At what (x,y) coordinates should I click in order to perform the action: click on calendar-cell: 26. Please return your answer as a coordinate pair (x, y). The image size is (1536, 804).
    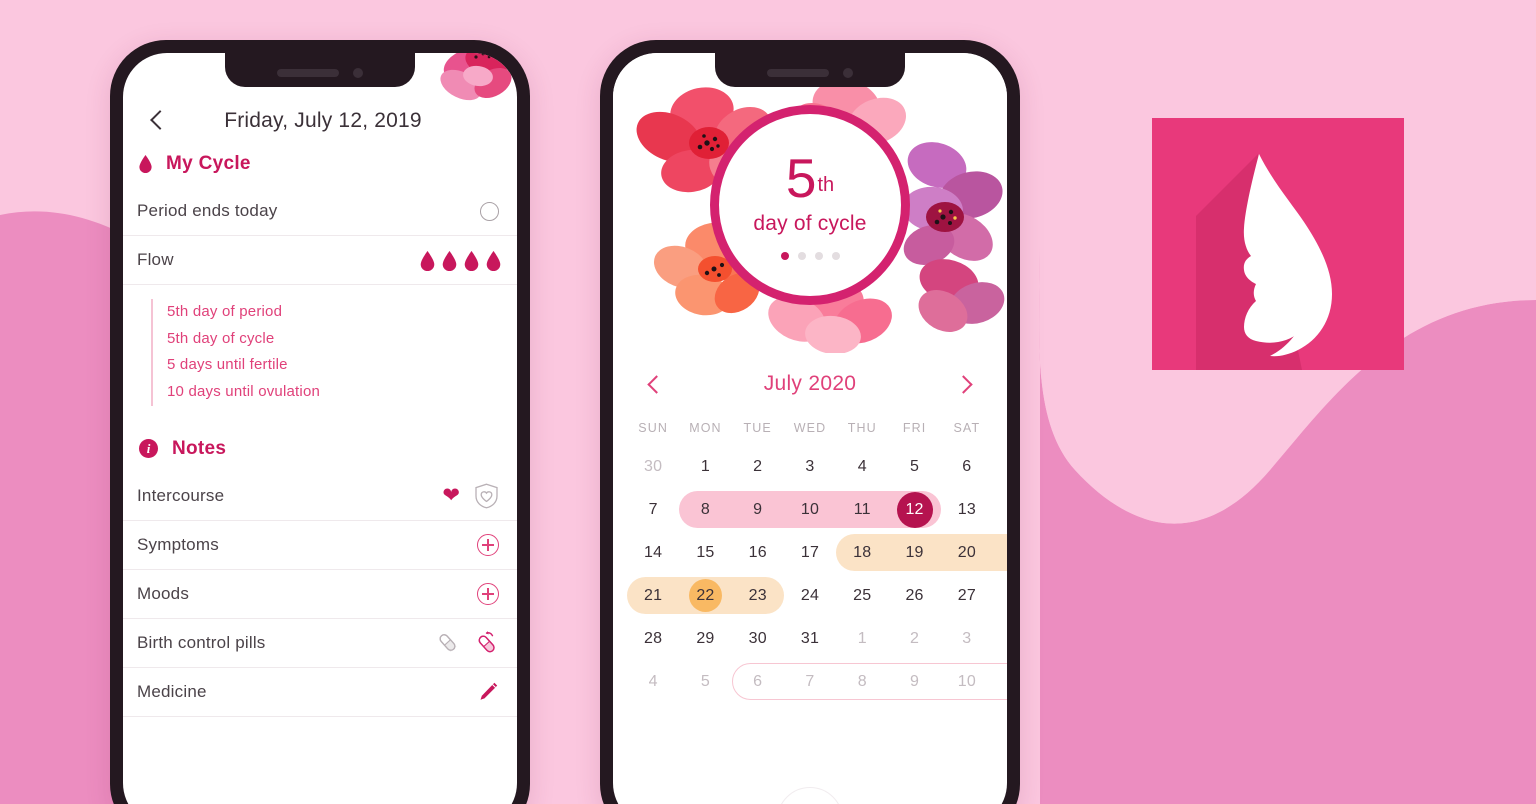
    Looking at the image, I should click on (914, 595).